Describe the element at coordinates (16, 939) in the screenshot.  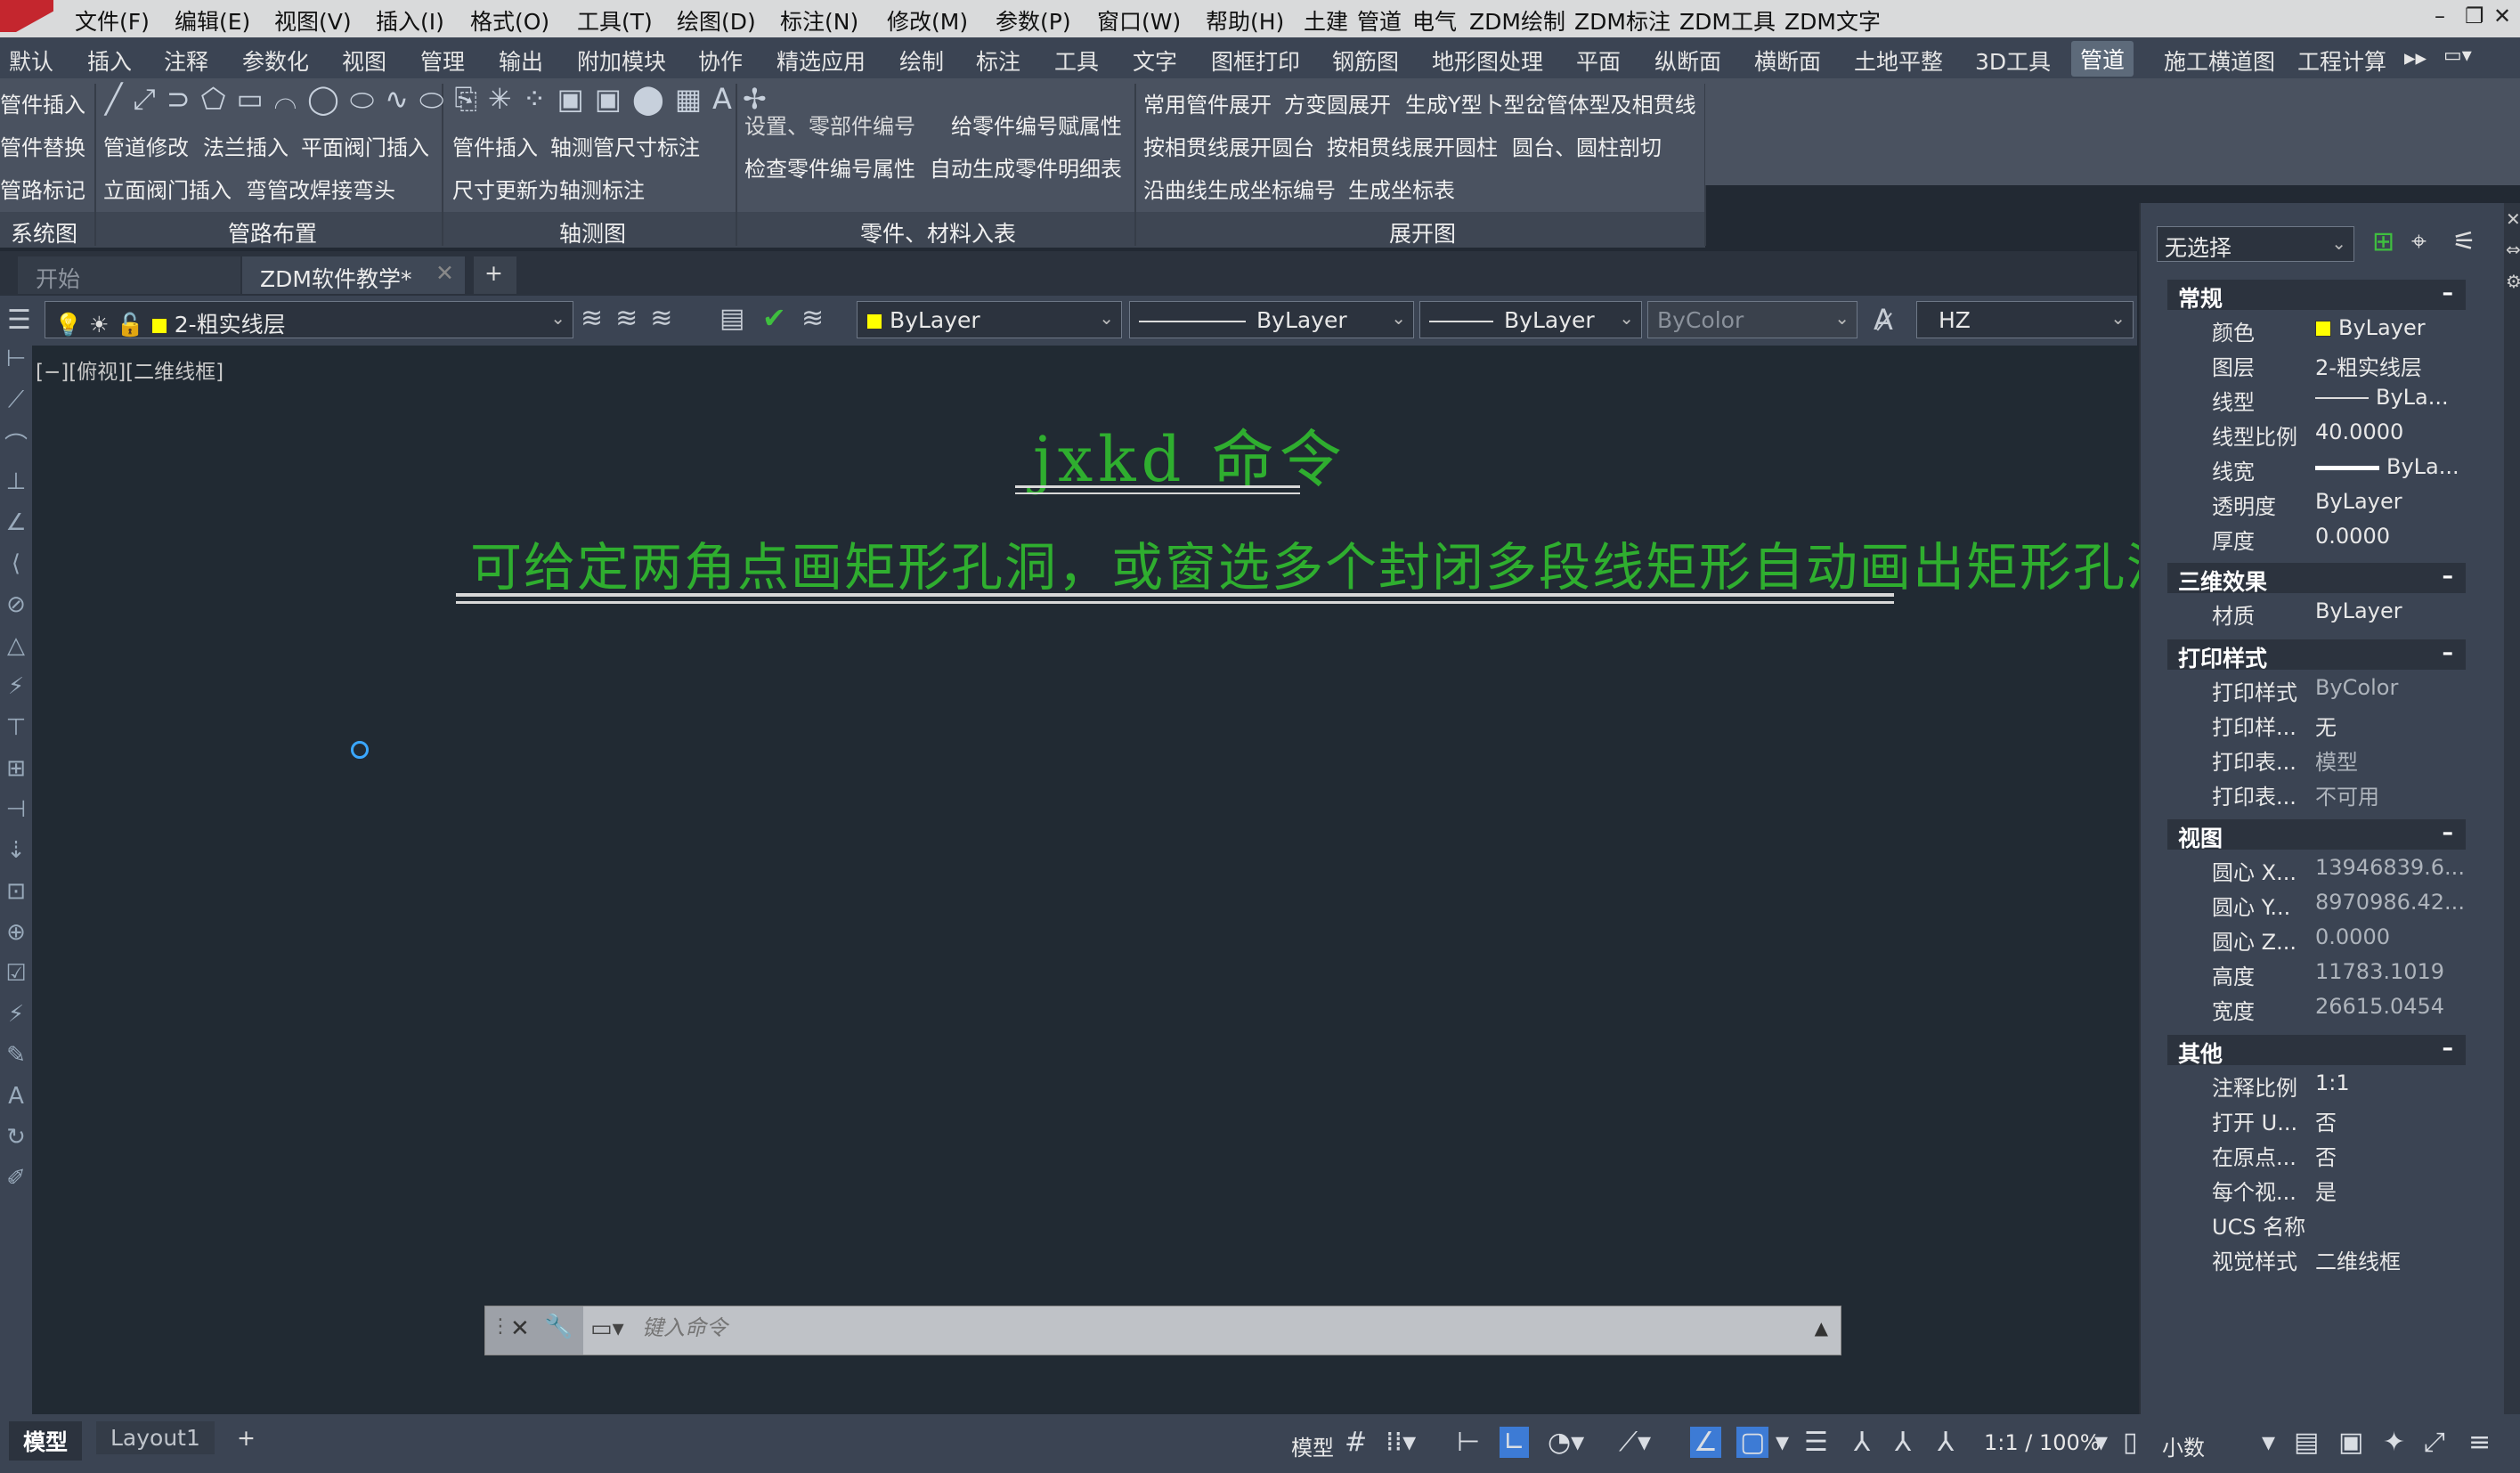
I see `center-mark-icon: ⊕` at that location.